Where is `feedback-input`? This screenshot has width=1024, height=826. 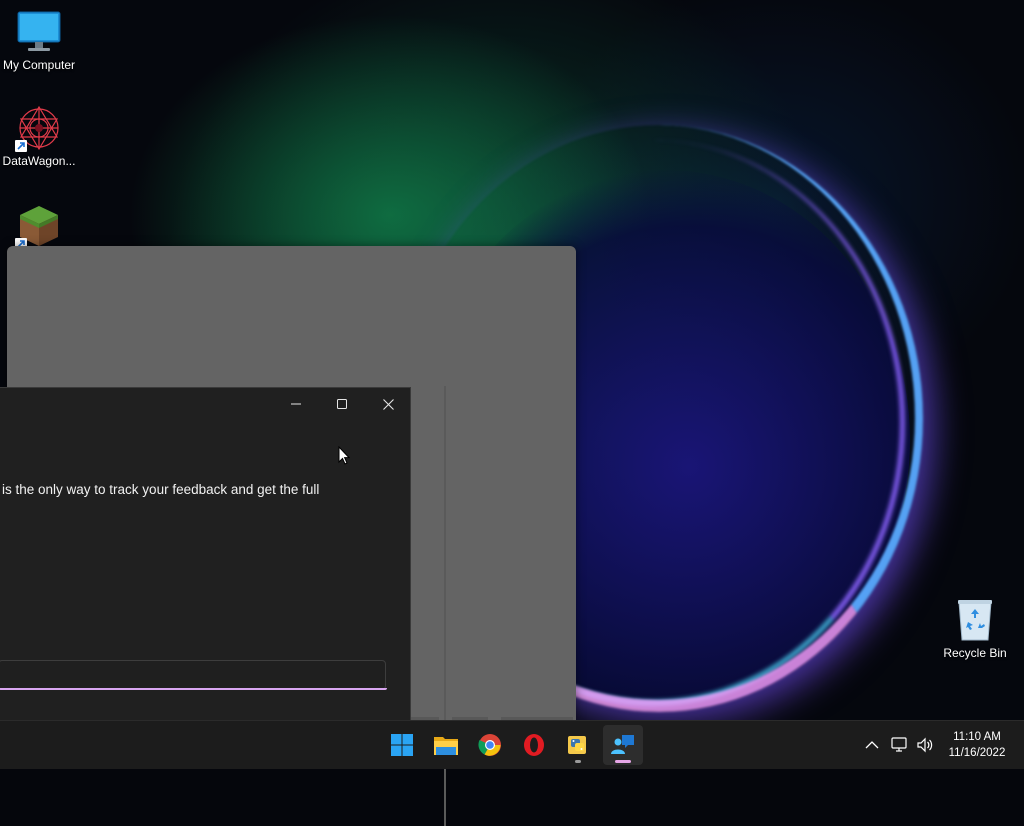
feedback-input is located at coordinates (192, 675).